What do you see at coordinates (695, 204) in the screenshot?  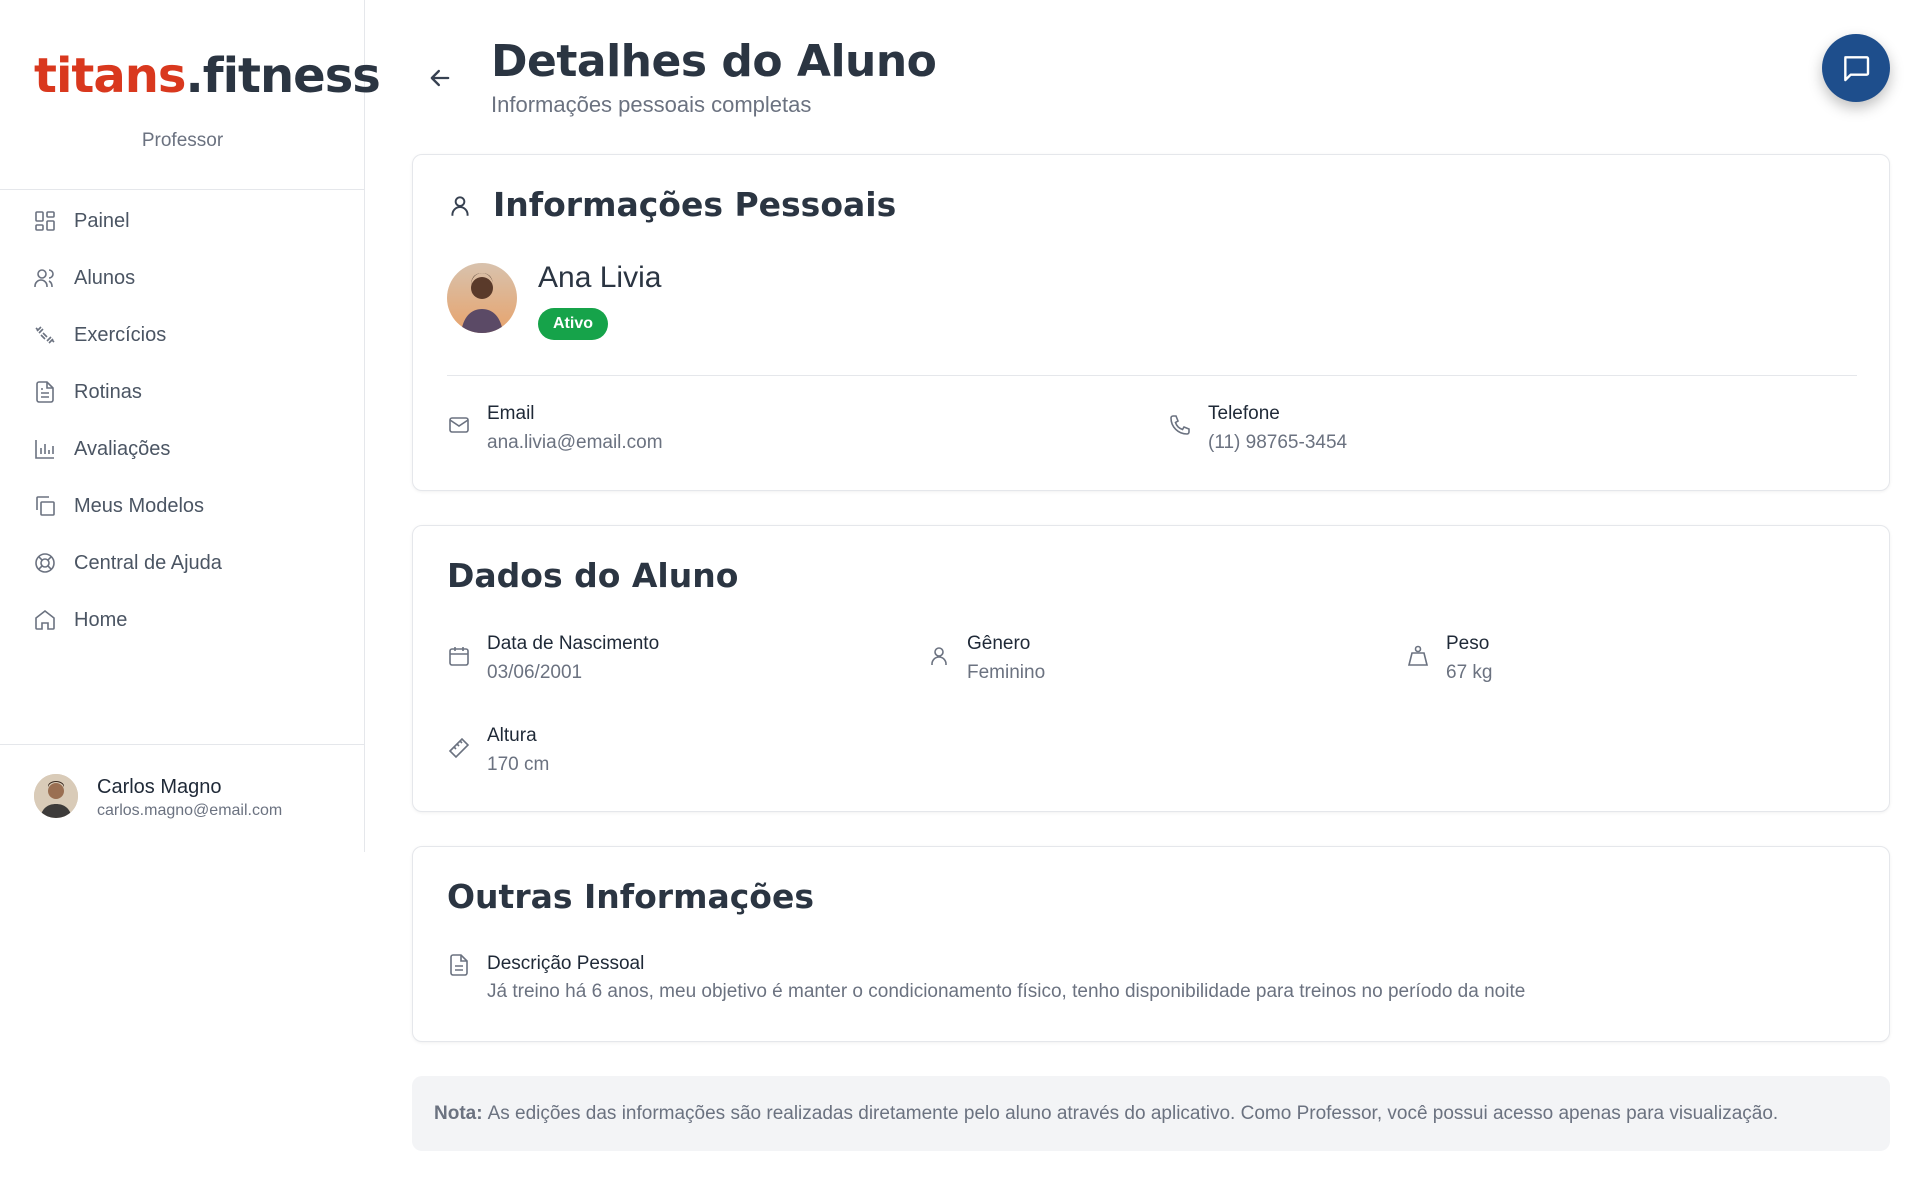 I see `personal-info-title: Informações Pessoais` at bounding box center [695, 204].